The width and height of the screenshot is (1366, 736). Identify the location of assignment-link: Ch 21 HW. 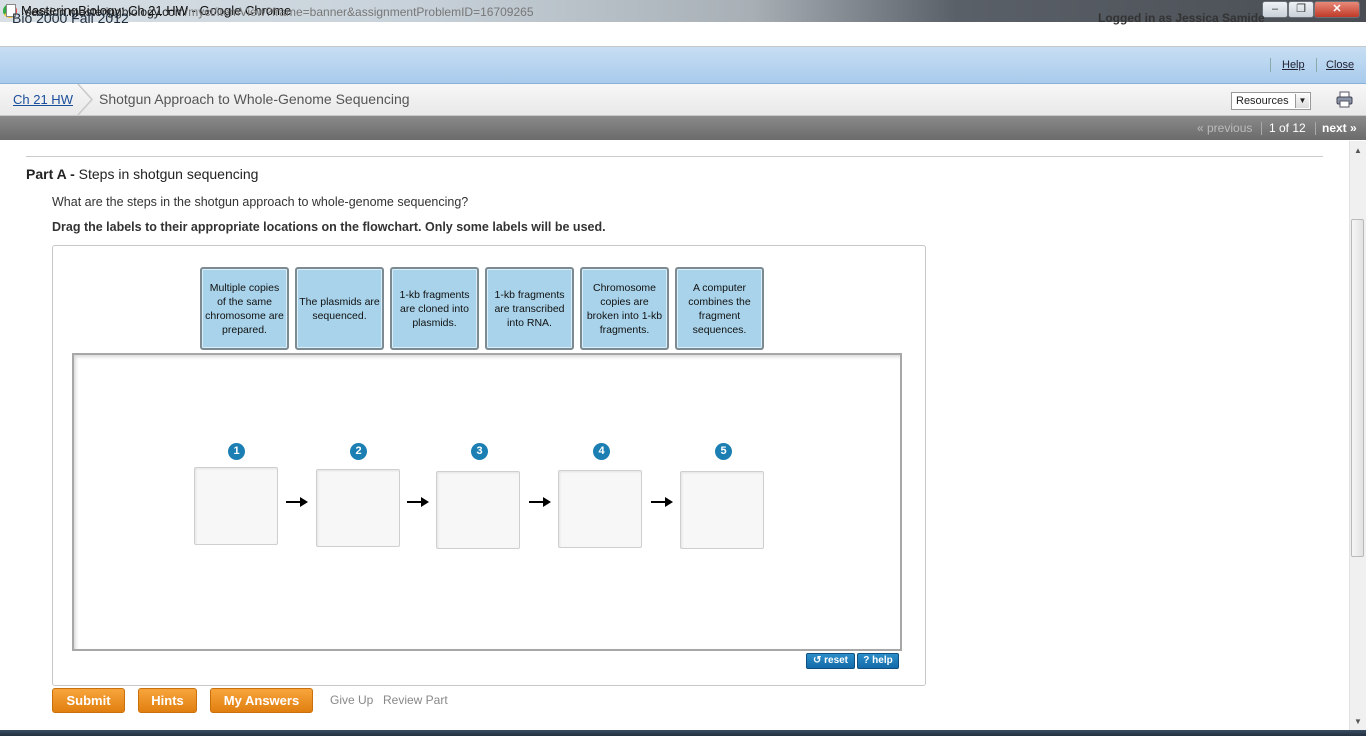
(43, 99).